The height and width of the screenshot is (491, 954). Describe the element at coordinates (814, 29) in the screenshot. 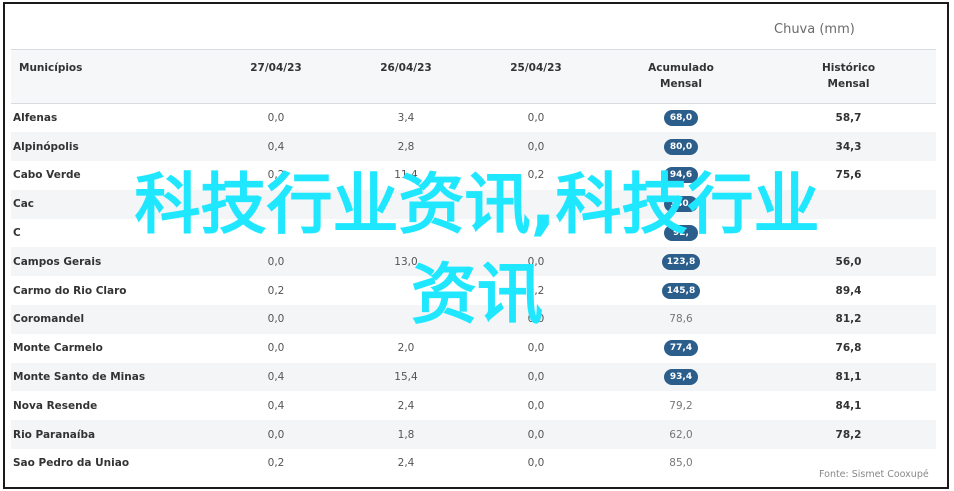

I see `group-header-chuva: Chuva (mm)` at that location.